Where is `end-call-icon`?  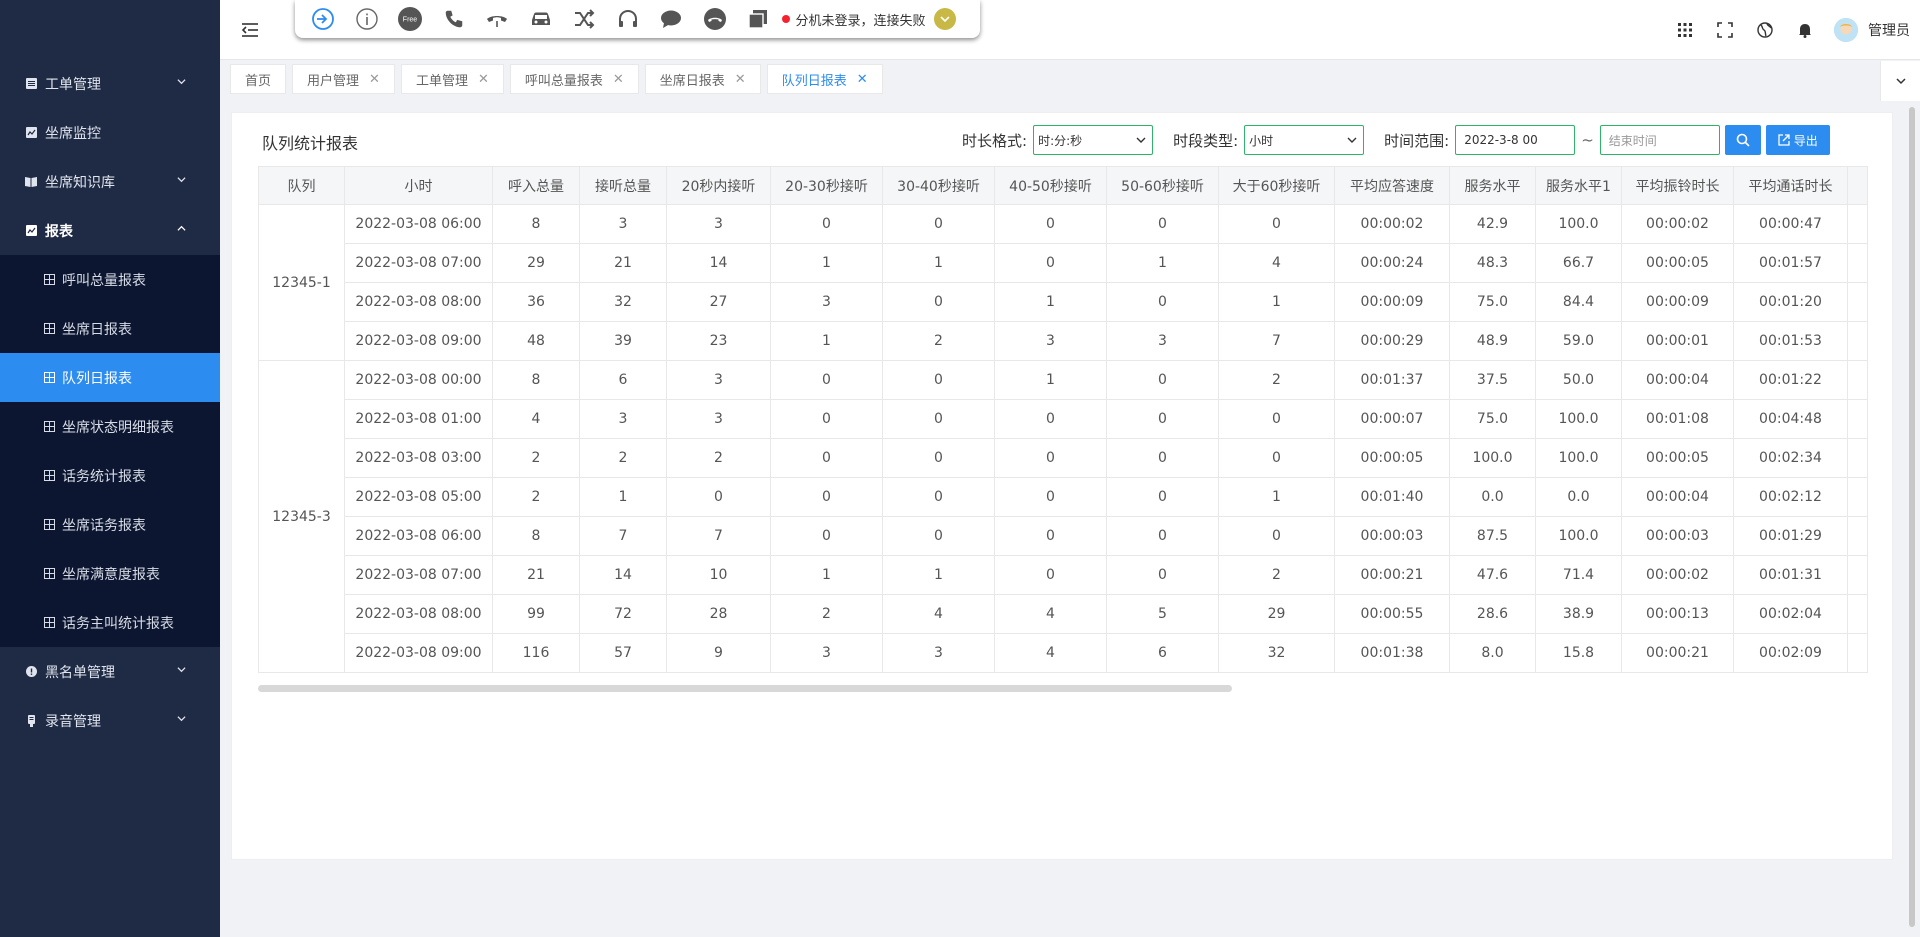
end-call-icon is located at coordinates (715, 19).